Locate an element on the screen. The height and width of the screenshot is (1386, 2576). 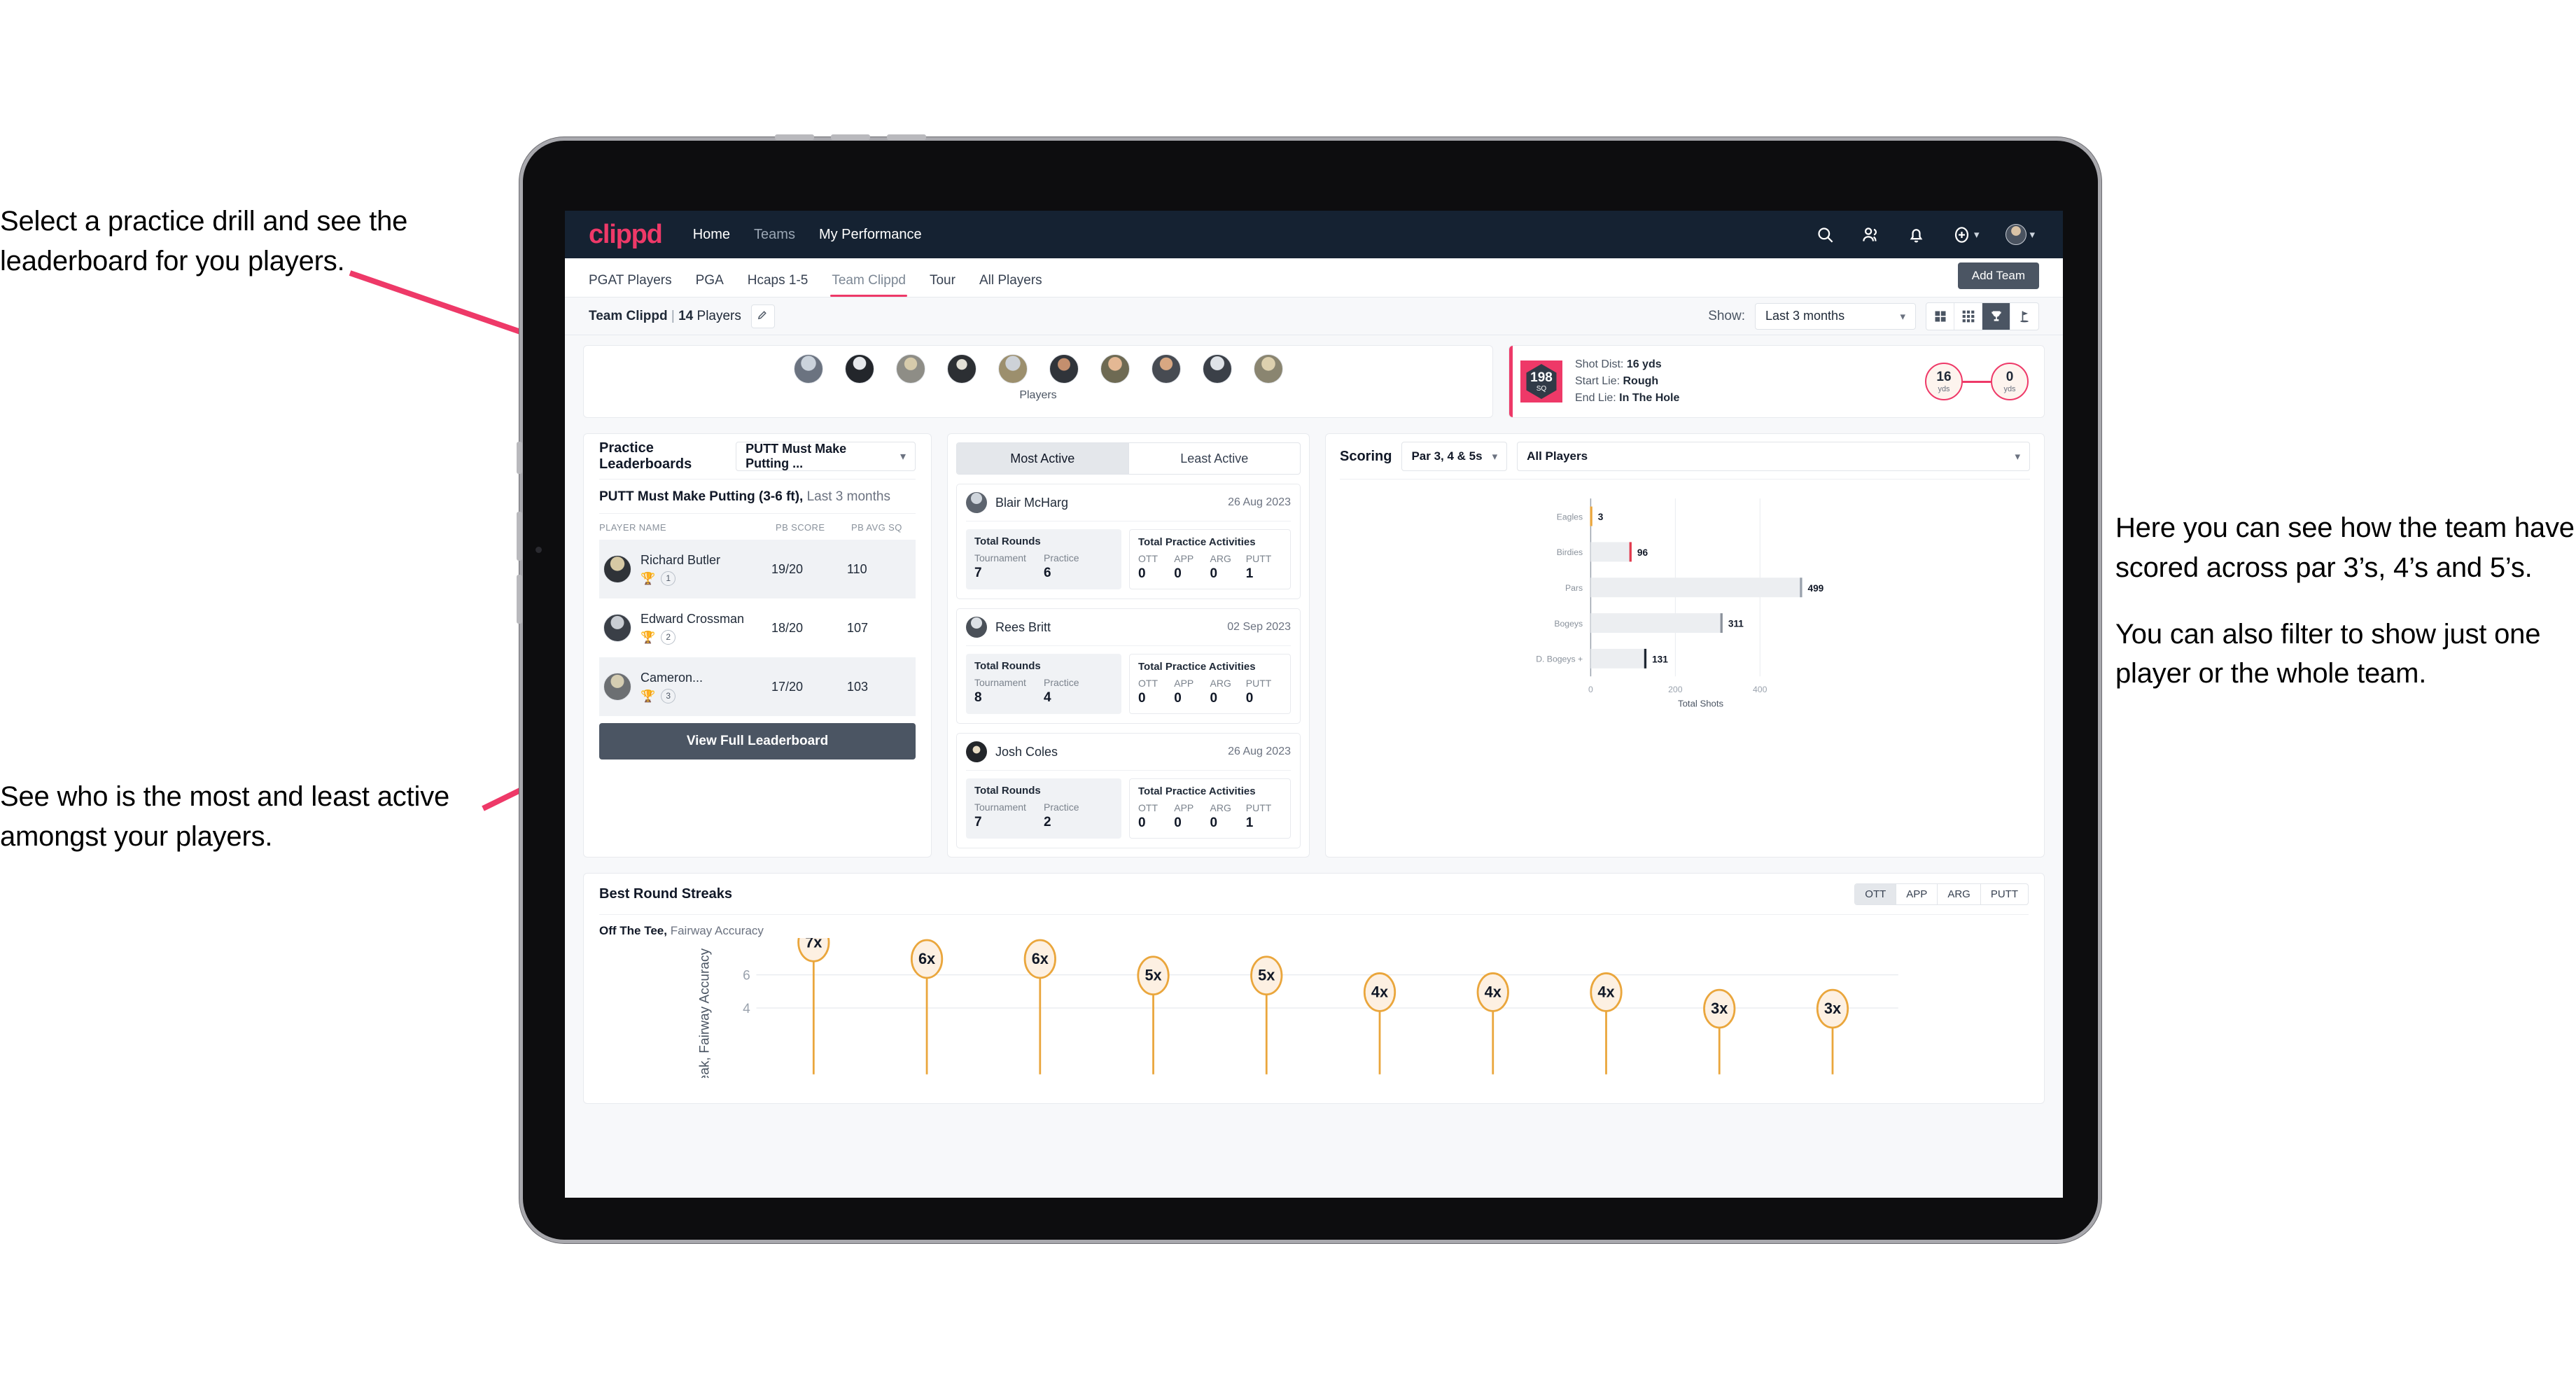
sq-unit: SQ is located at coordinates (1541, 388).